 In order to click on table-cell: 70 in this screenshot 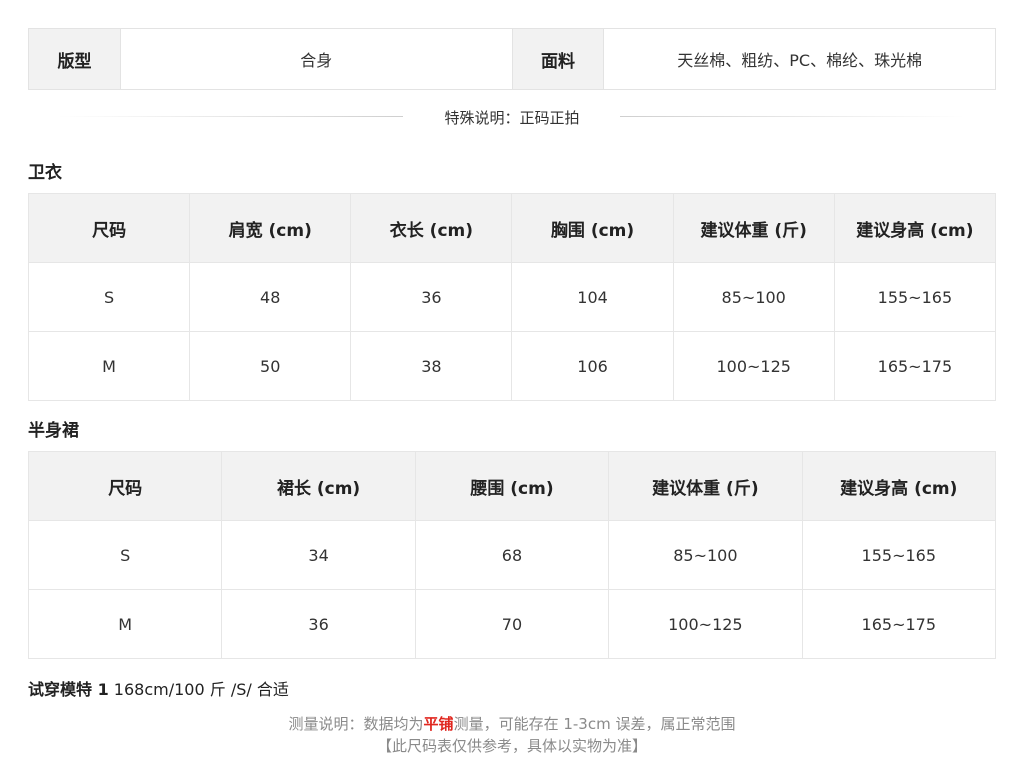, I will do `click(512, 624)`.